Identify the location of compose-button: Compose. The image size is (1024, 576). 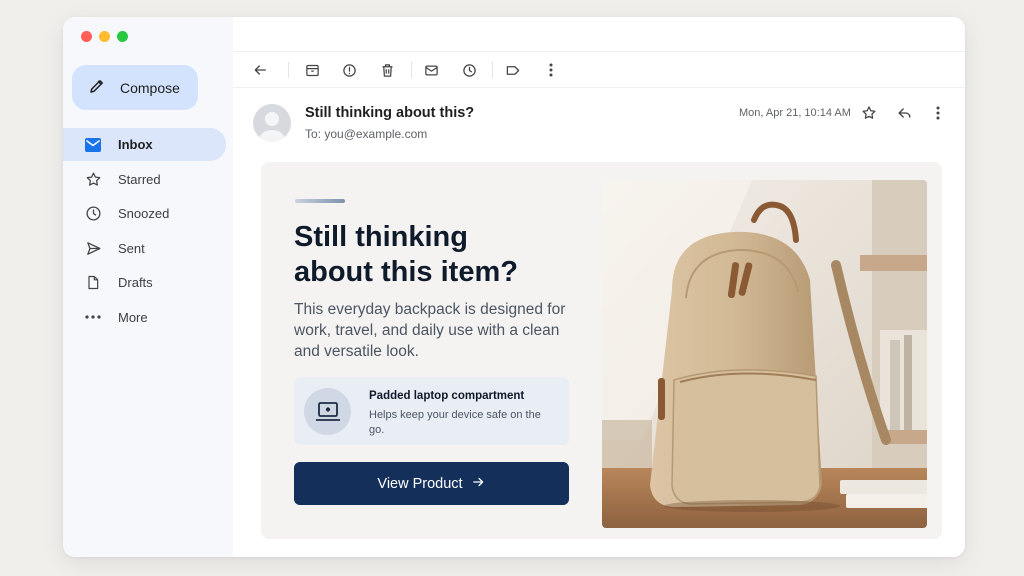
(135, 87).